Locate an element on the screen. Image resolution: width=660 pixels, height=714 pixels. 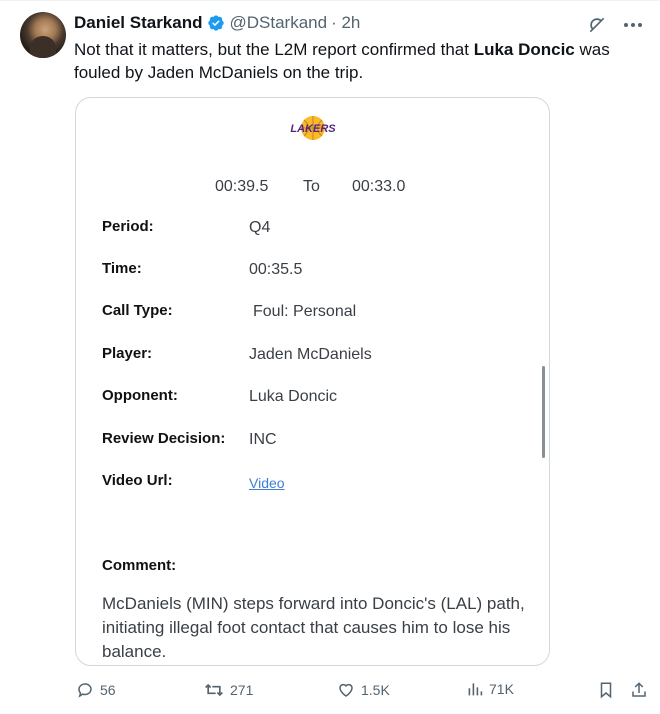
review-decision-label: Review Decision: is located at coordinates (164, 438).